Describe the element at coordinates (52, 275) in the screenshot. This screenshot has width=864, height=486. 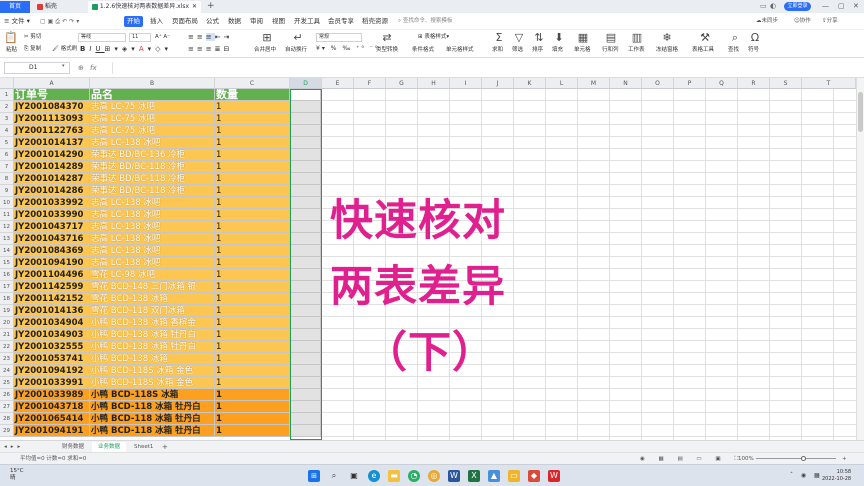
I see `order-cell: JY2001104496` at that location.